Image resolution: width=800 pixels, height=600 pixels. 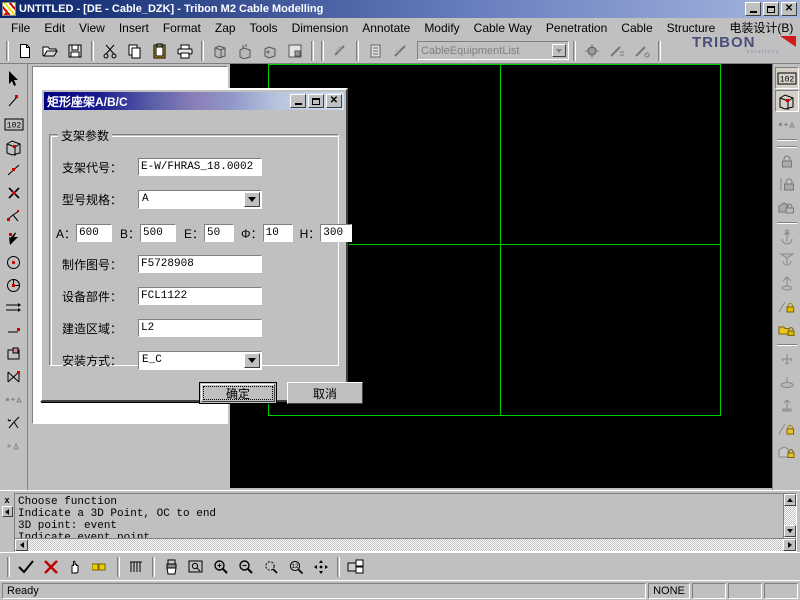 What do you see at coordinates (295, 50) in the screenshot?
I see `drawing-view-icon` at bounding box center [295, 50].